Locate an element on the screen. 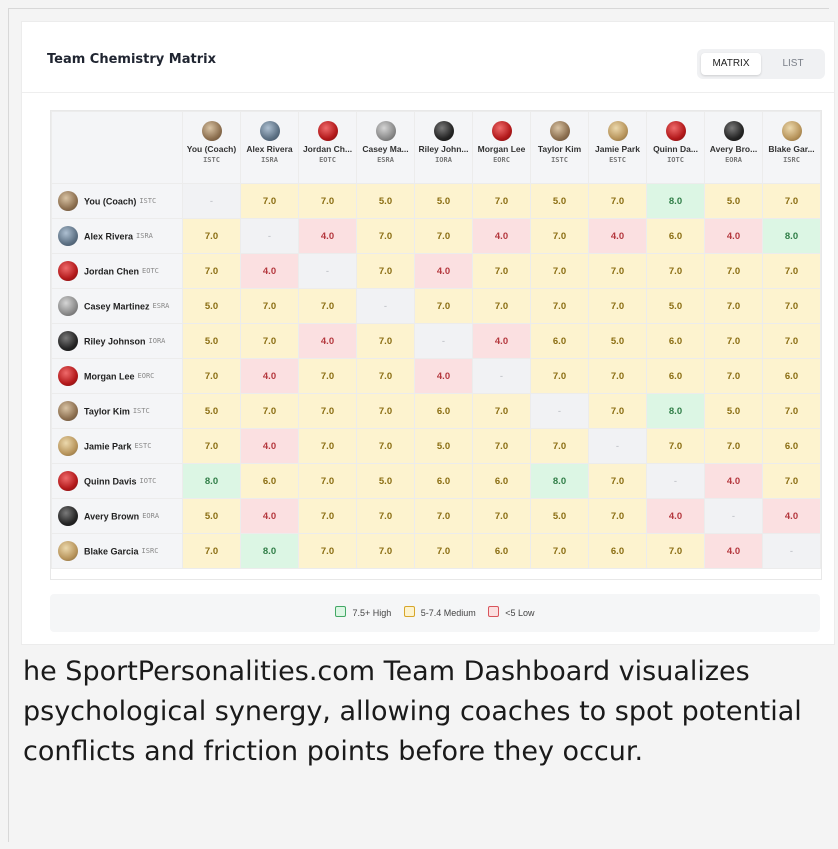 This screenshot has width=838, height=849. matrix-view-button: MATRIX is located at coordinates (731, 64).